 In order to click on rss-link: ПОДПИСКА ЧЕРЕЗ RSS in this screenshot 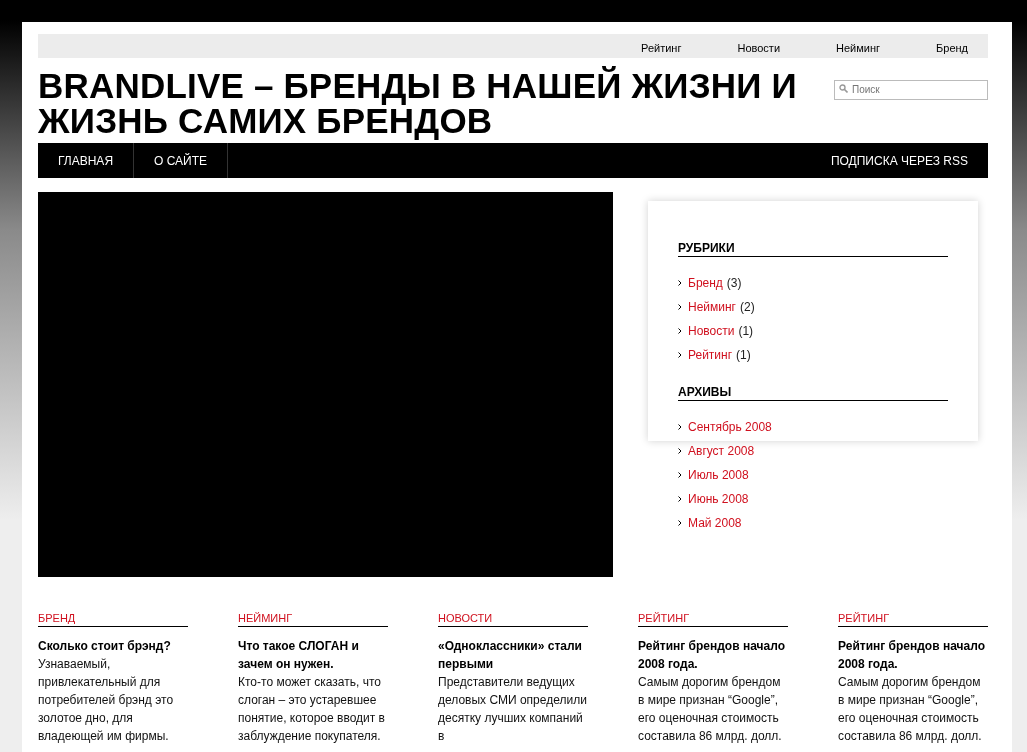, I will do `click(899, 160)`.